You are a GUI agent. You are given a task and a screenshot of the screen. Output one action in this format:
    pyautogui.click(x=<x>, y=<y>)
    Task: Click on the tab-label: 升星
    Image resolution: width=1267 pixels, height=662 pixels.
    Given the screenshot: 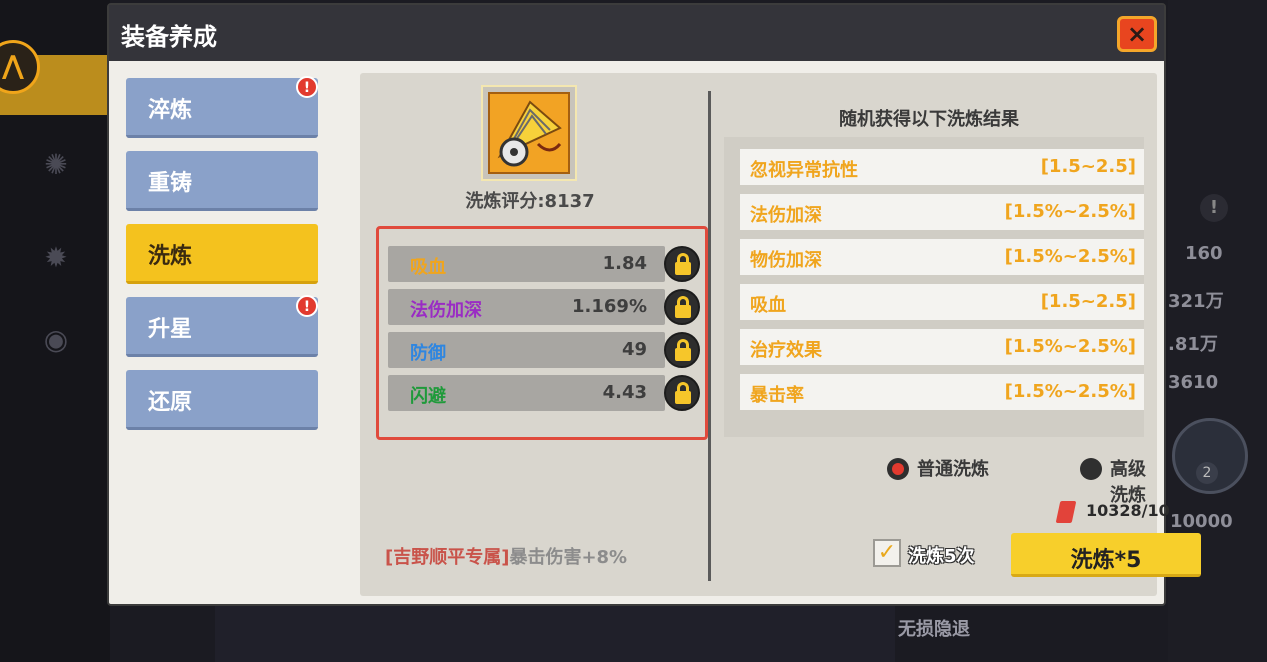 What is the action you would take?
    pyautogui.click(x=170, y=329)
    